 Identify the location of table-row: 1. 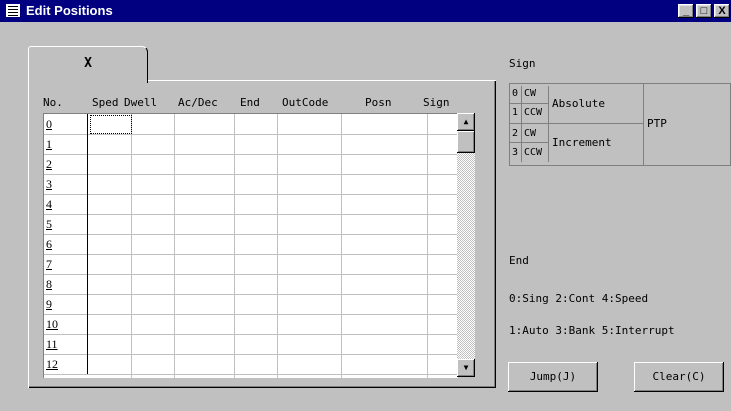
(251, 144).